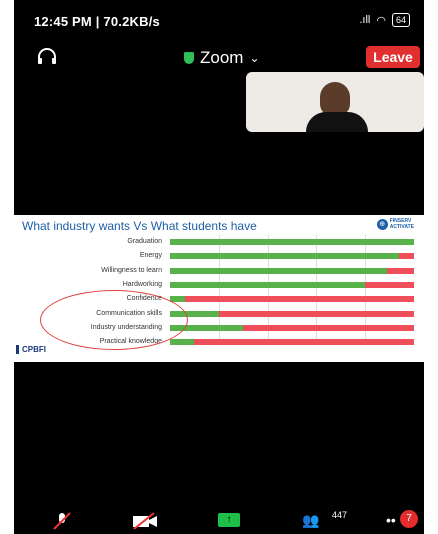 The image size is (438, 534). Describe the element at coordinates (391, 520) in the screenshot. I see `more-dots-icon: ••` at that location.